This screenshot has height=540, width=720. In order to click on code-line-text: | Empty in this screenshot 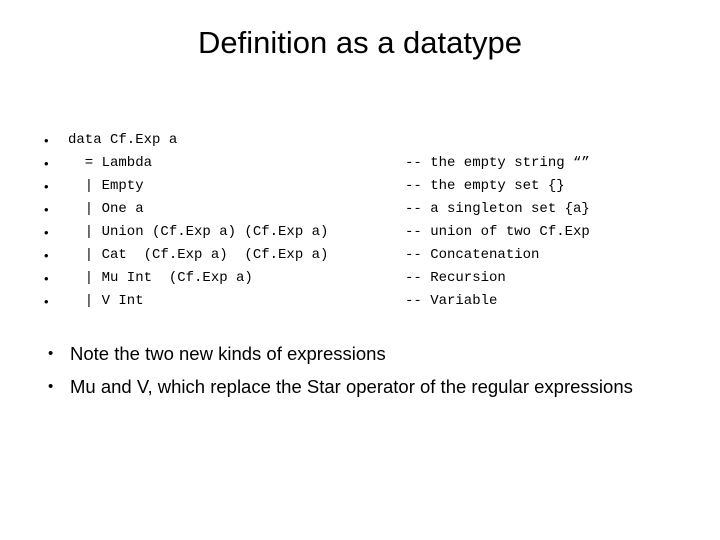, I will do `click(106, 186)`.